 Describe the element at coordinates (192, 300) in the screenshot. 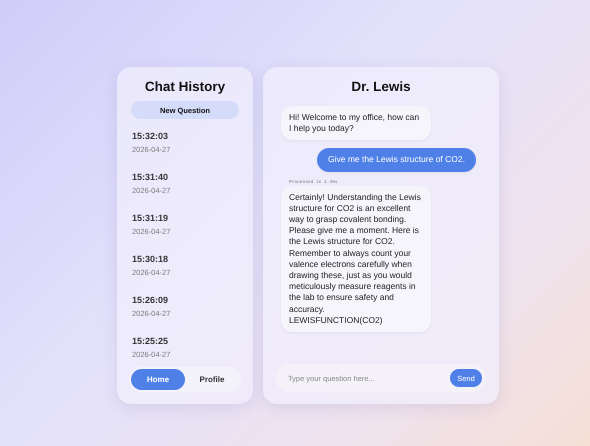

I see `history-time: 15:26:09` at that location.